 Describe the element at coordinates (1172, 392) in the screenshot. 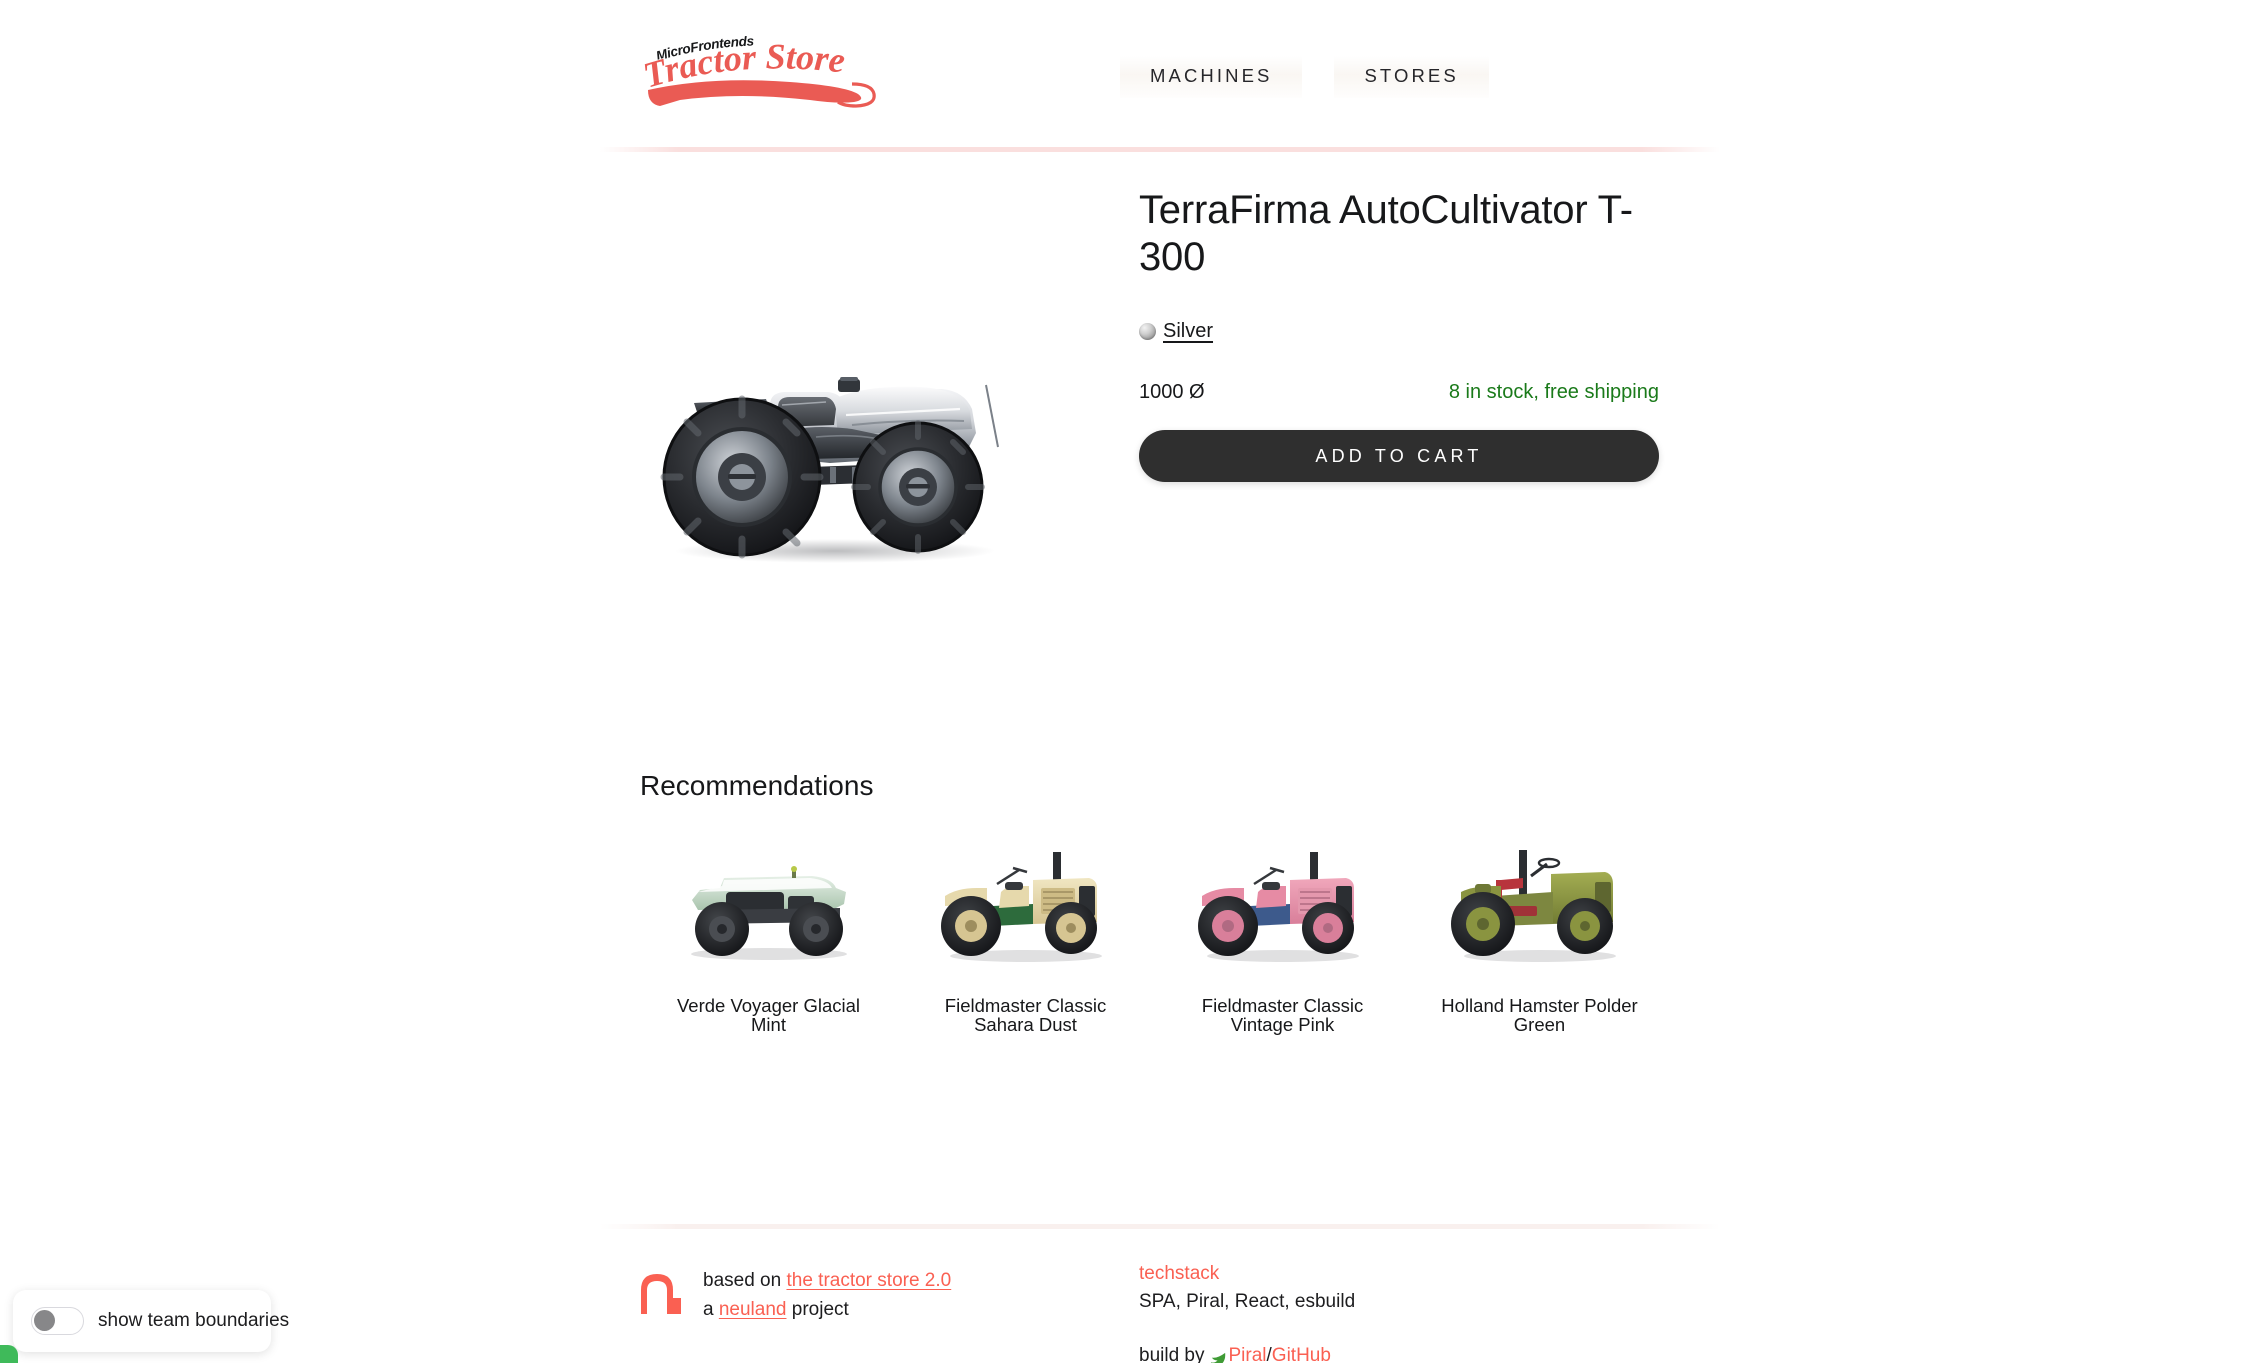

I see `product-price: 1000 Ø` at that location.